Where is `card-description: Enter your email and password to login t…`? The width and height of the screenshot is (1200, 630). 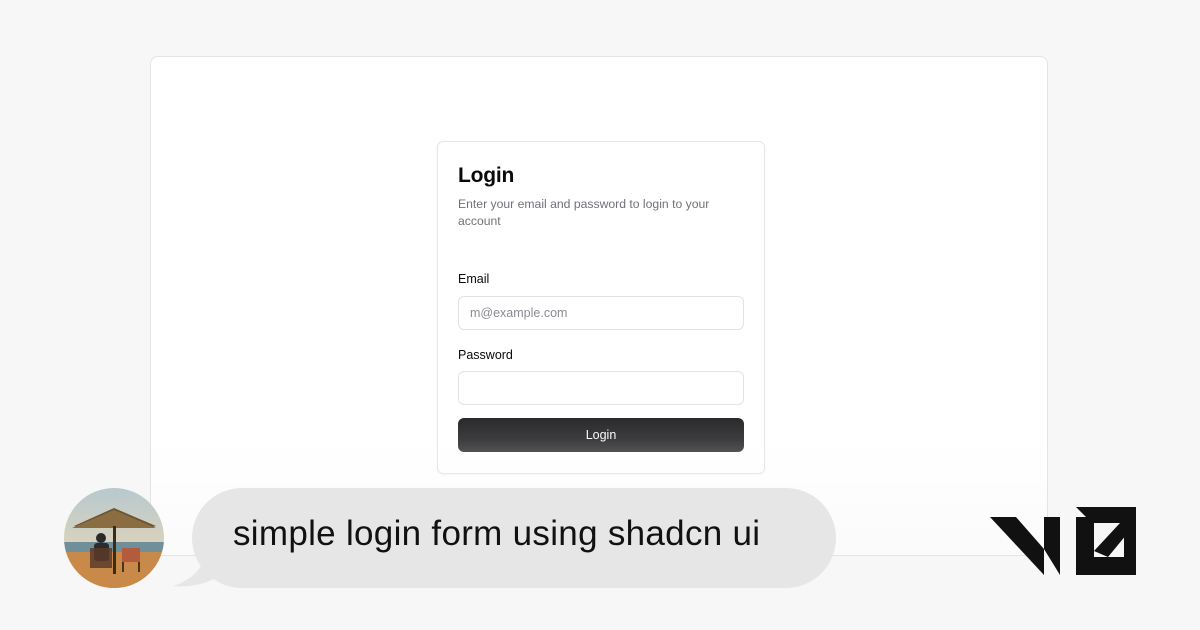 card-description: Enter your email and password to login t… is located at coordinates (584, 212).